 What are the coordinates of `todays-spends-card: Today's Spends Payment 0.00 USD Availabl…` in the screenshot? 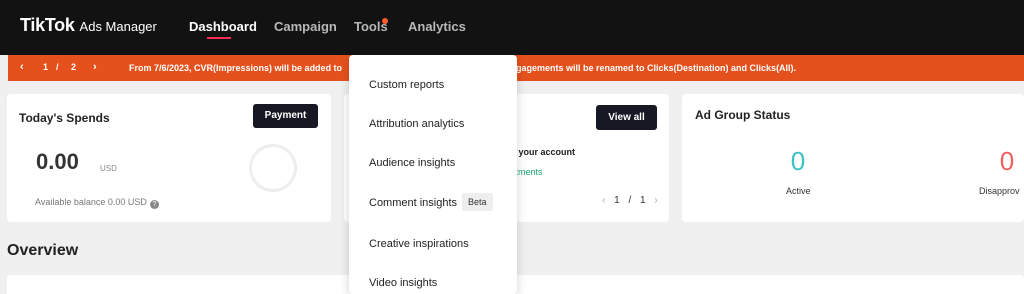 It's located at (169, 158).